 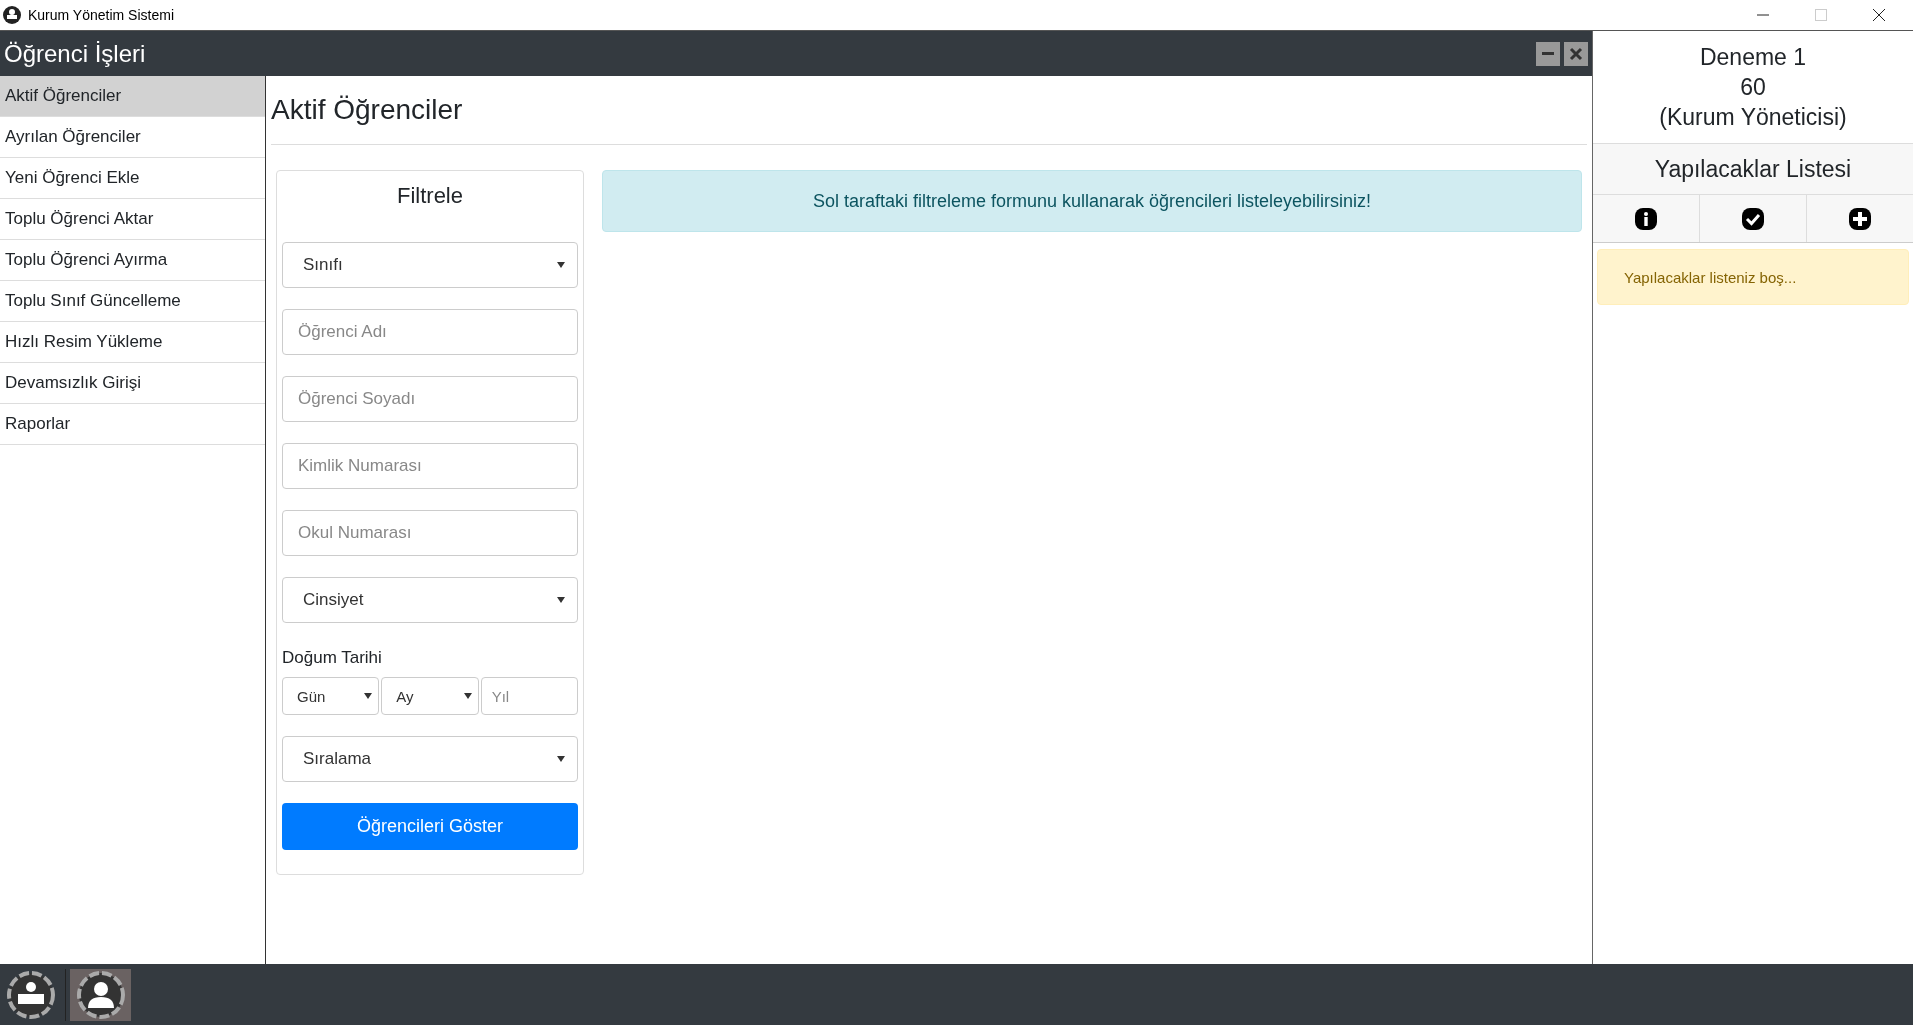 I want to click on sidebar-item: Toplu Sınıf Güncelleme, so click(x=132, y=301).